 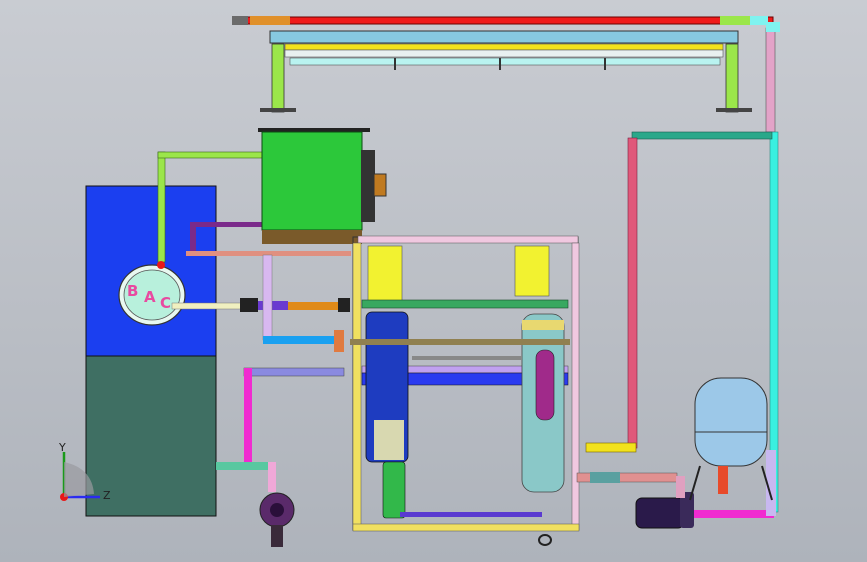 What do you see at coordinates (166, 303) in the screenshot?
I see `port-label-c: C` at bounding box center [166, 303].